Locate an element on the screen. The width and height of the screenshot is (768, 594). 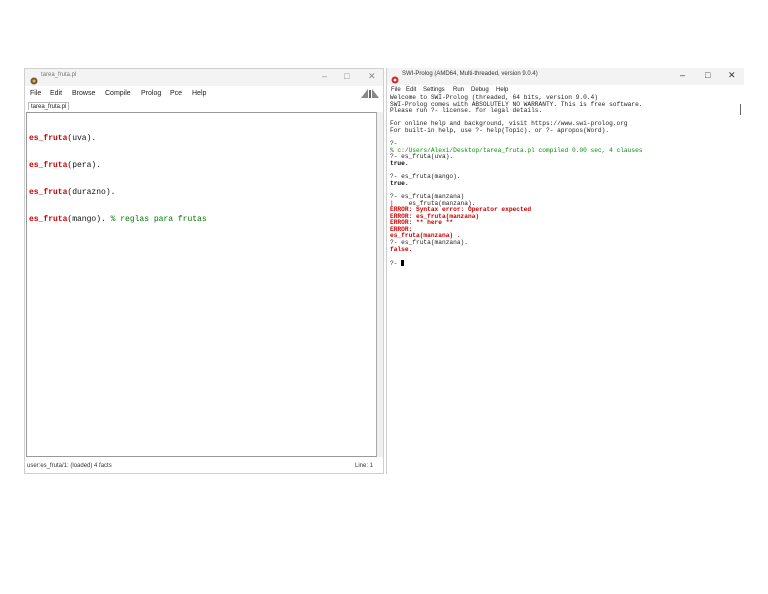
status-text: user:es_fruta/1: (loaded) 4 facts is located at coordinates (69, 466).